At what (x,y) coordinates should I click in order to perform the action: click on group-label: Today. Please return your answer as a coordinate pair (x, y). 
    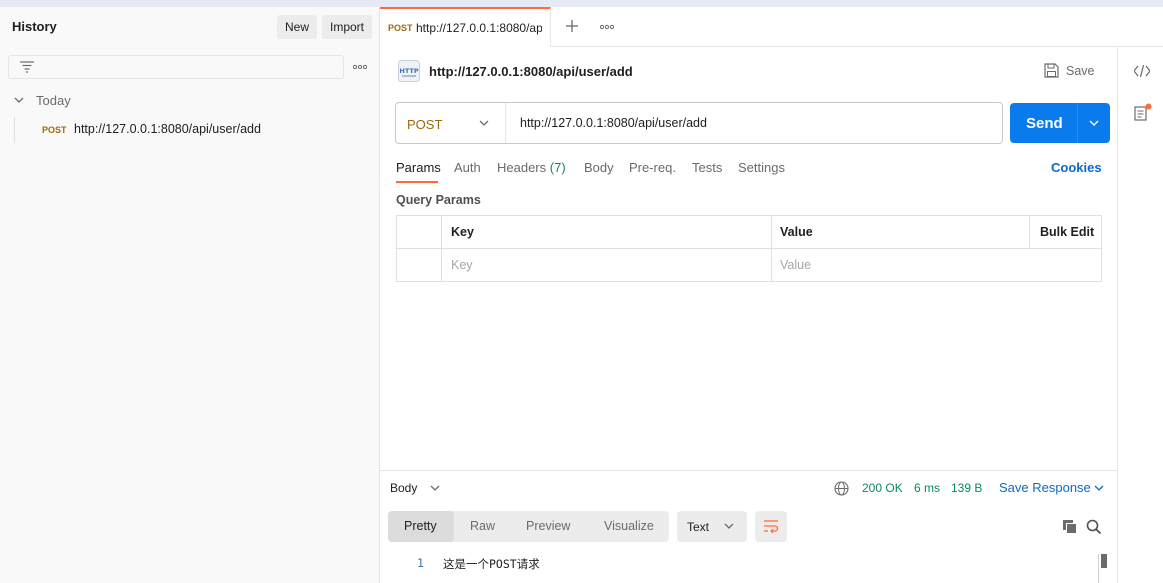
    Looking at the image, I should click on (53, 100).